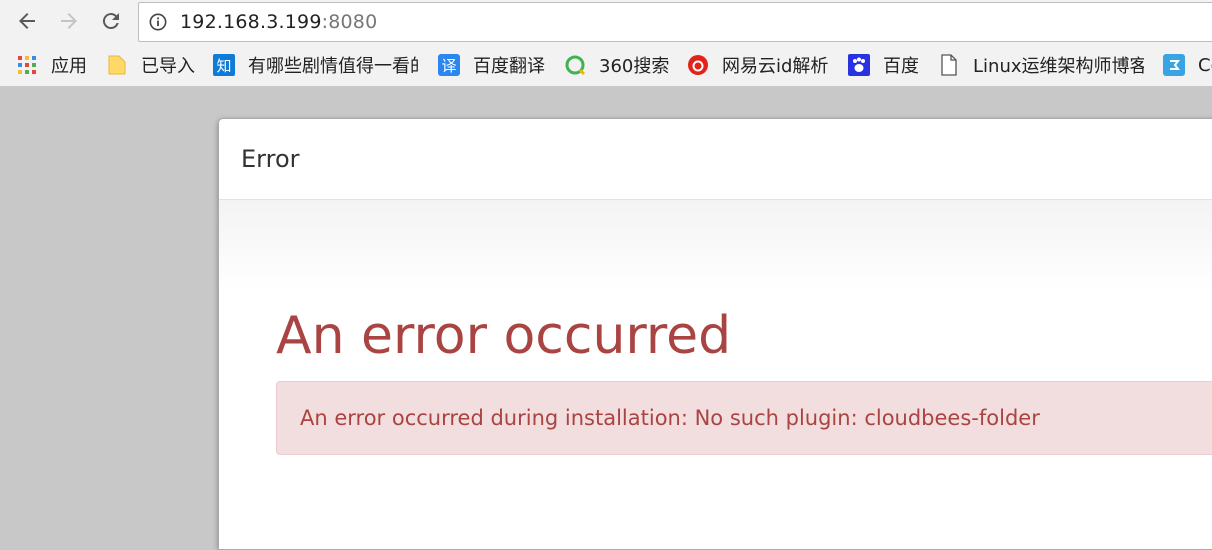 The height and width of the screenshot is (550, 1212). What do you see at coordinates (504, 336) in the screenshot?
I see `error-heading: An error occurred` at bounding box center [504, 336].